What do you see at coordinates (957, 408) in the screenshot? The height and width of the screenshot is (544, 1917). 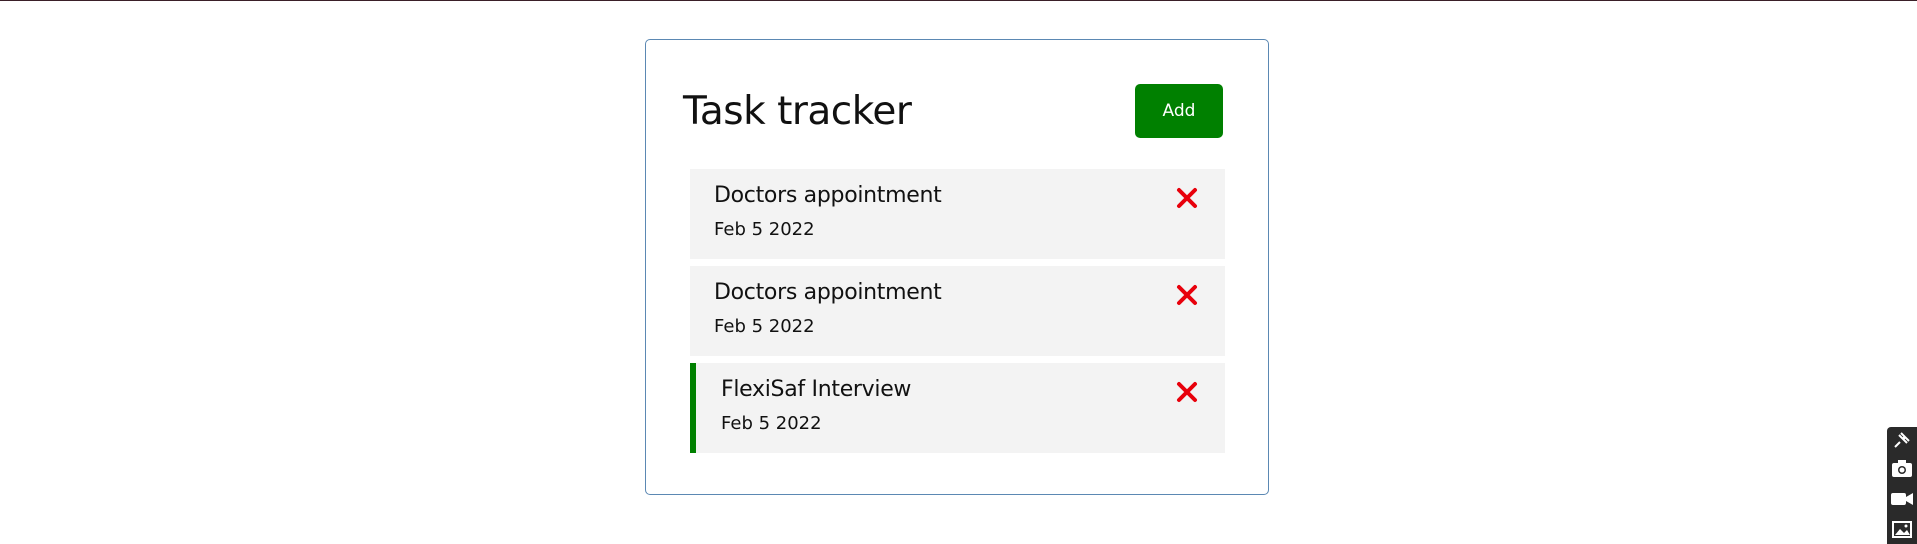 I see `task-item-reminder: FlexiSaf Interview Feb 5 2022` at bounding box center [957, 408].